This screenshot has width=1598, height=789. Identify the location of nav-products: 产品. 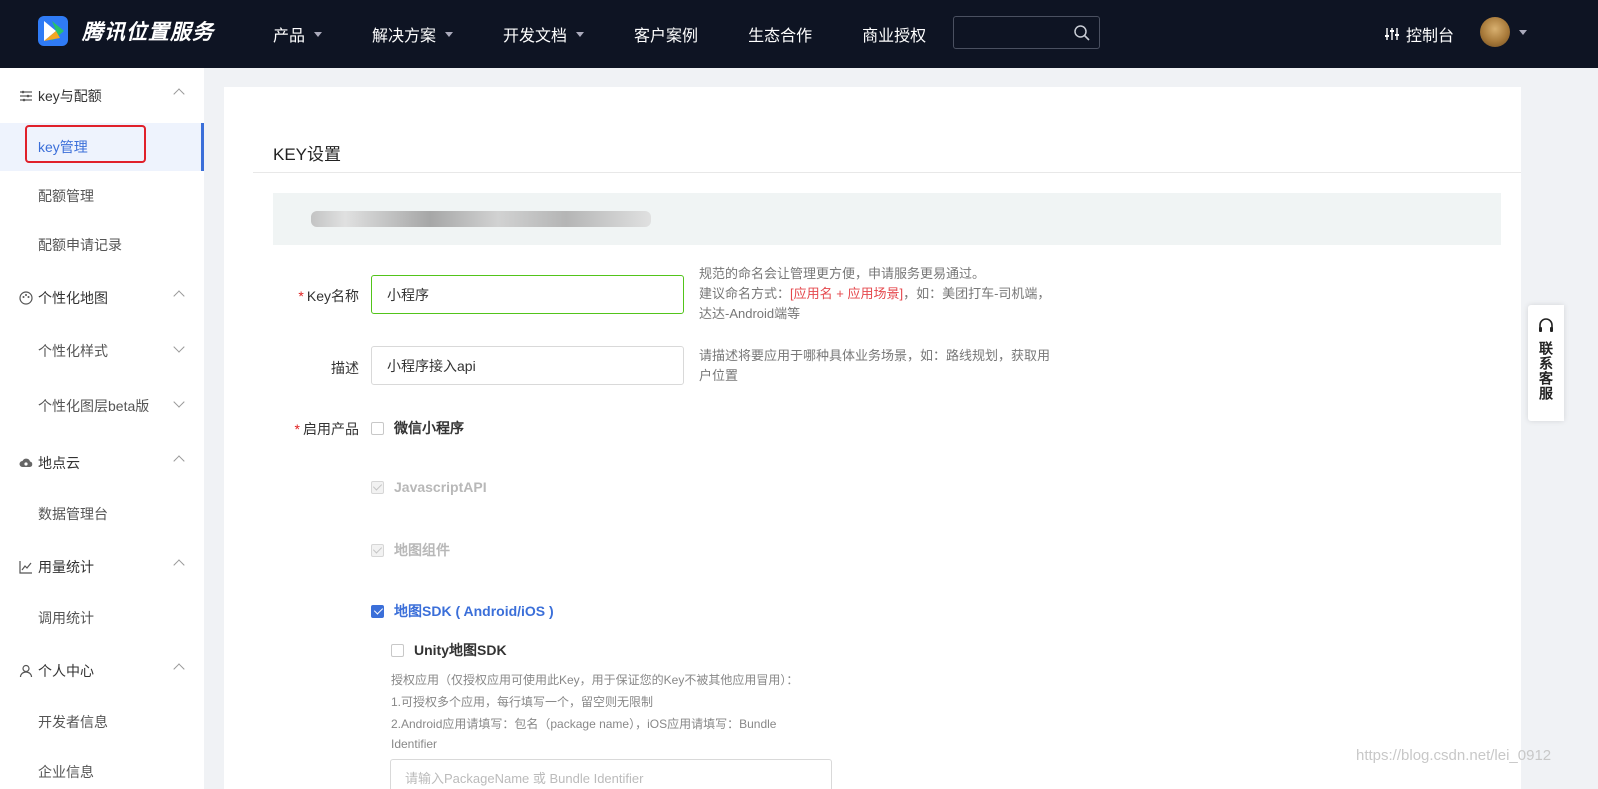
(298, 34).